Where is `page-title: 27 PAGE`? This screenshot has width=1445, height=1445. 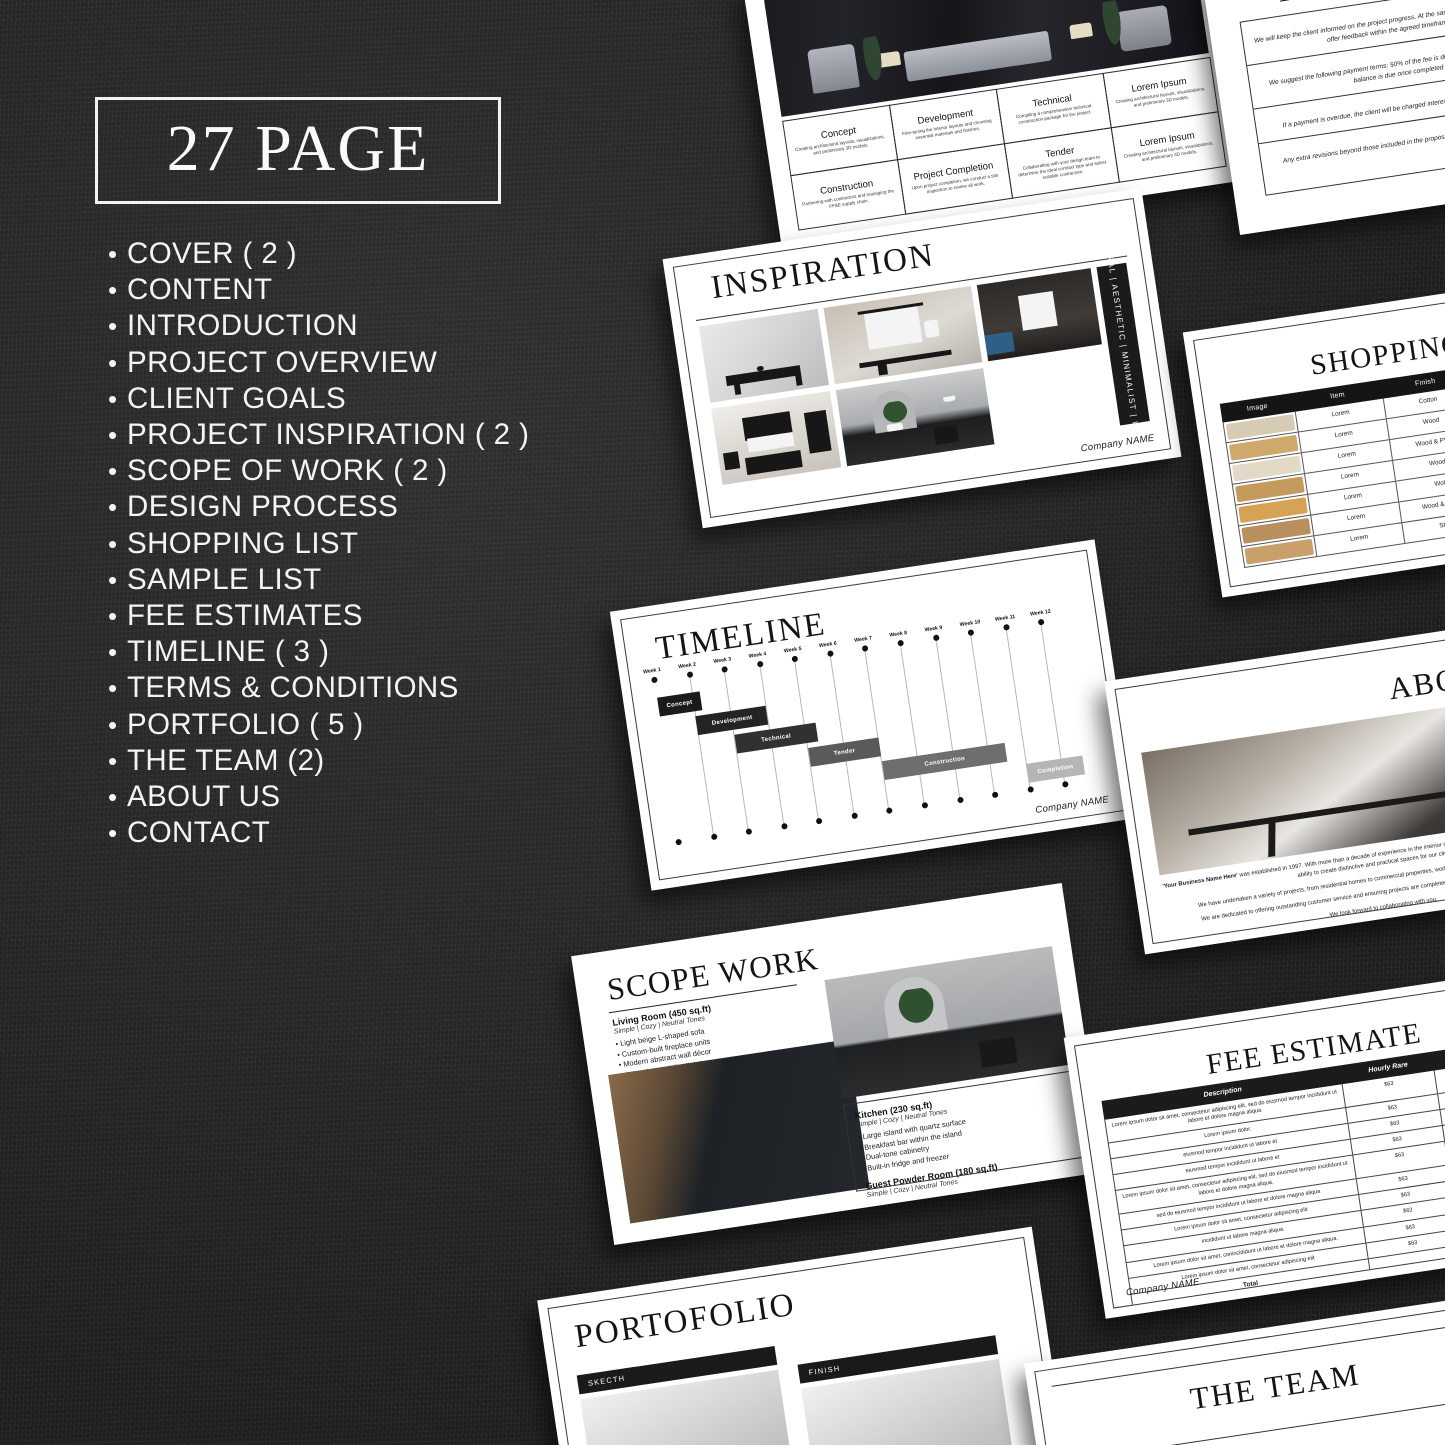
page-title: 27 PAGE is located at coordinates (298, 148).